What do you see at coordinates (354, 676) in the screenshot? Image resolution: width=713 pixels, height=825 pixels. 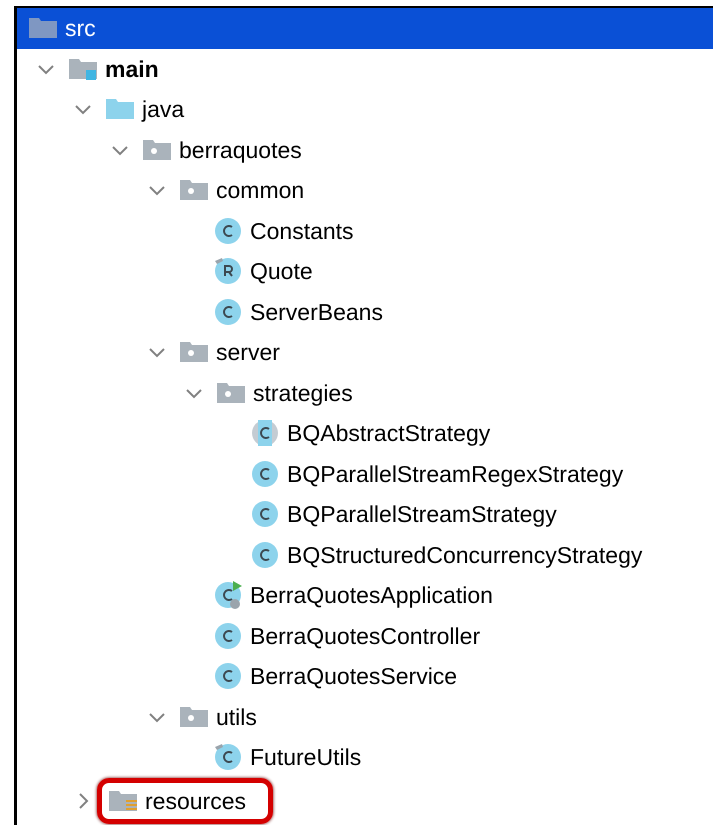 I see `tree-item-label: BerraQuotesService` at bounding box center [354, 676].